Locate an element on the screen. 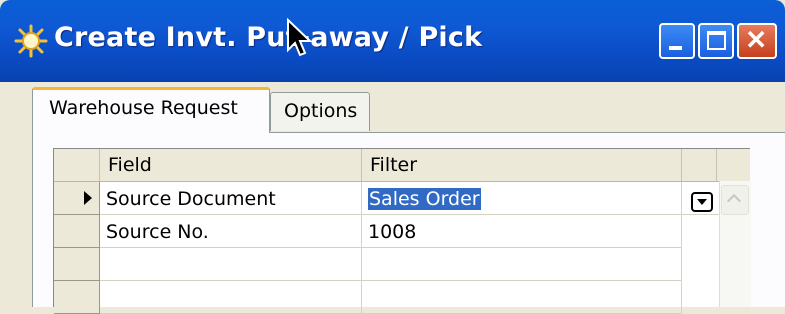 The width and height of the screenshot is (785, 314). cell-text: 1008 is located at coordinates (392, 232).